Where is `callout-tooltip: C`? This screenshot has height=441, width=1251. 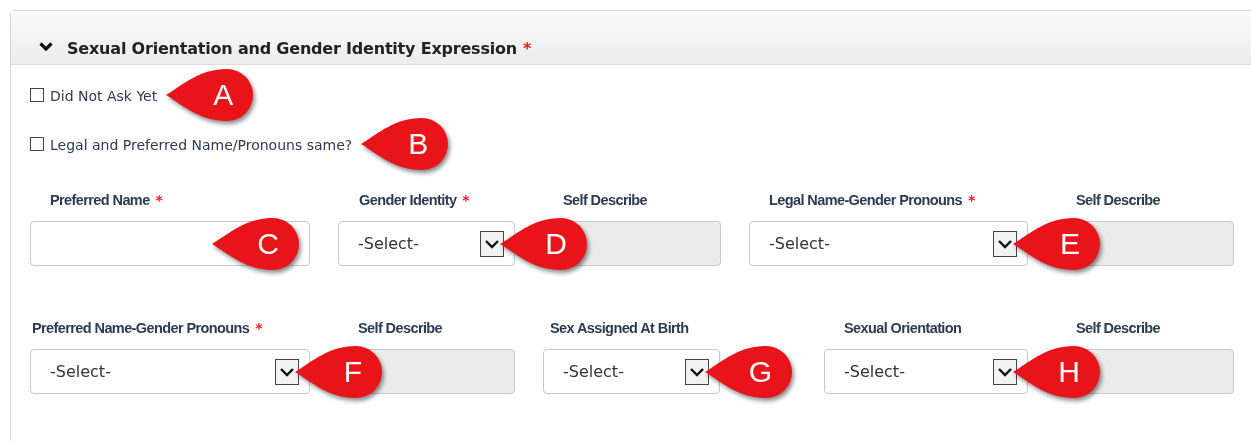
callout-tooltip: C is located at coordinates (256, 243).